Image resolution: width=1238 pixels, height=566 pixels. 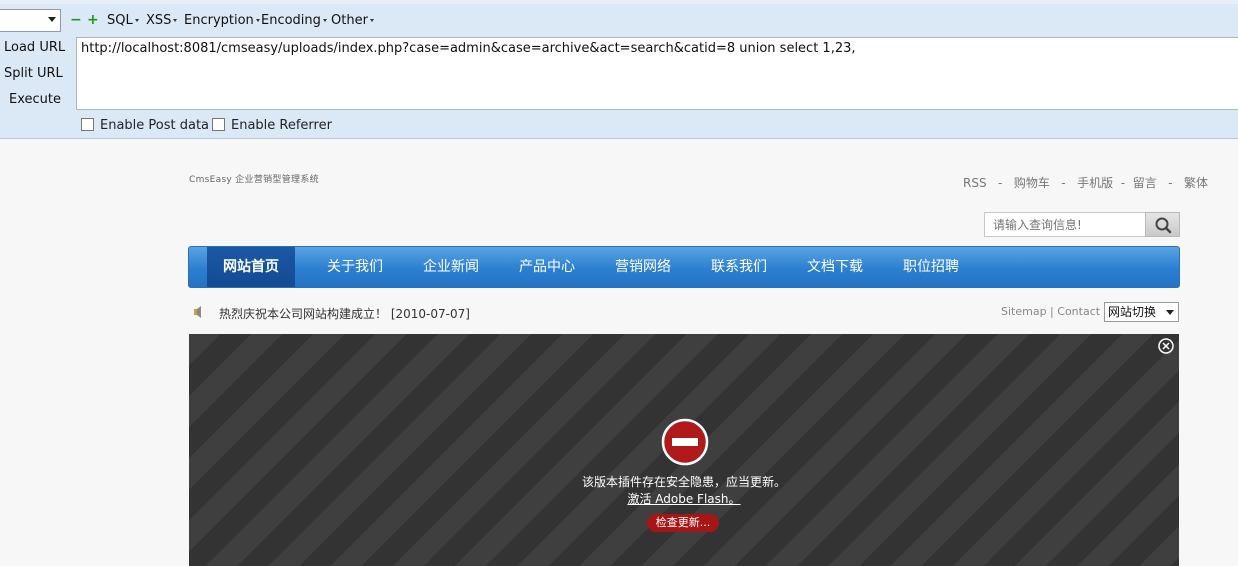 I want to click on menu-xss-label: XSS, so click(x=159, y=20).